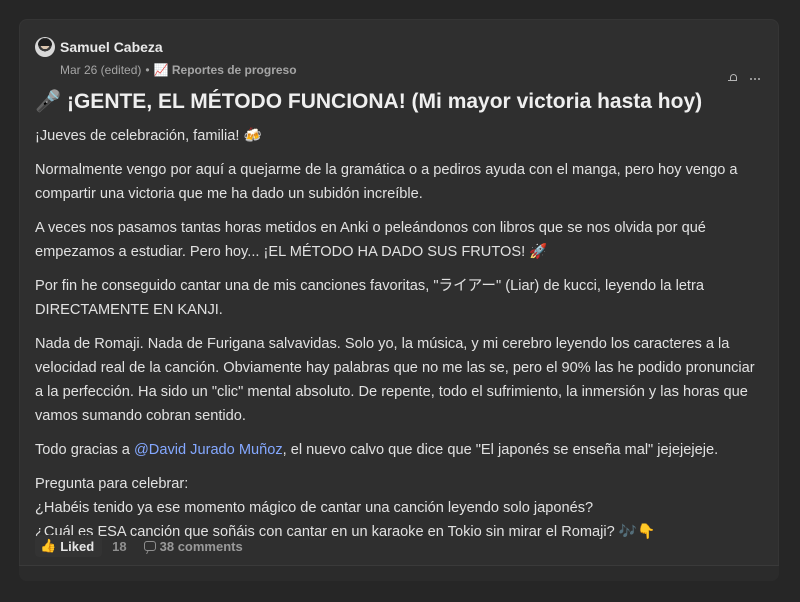 The image size is (800, 602). What do you see at coordinates (48, 545) in the screenshot?
I see `thumbs-up-icon: 👍` at bounding box center [48, 545].